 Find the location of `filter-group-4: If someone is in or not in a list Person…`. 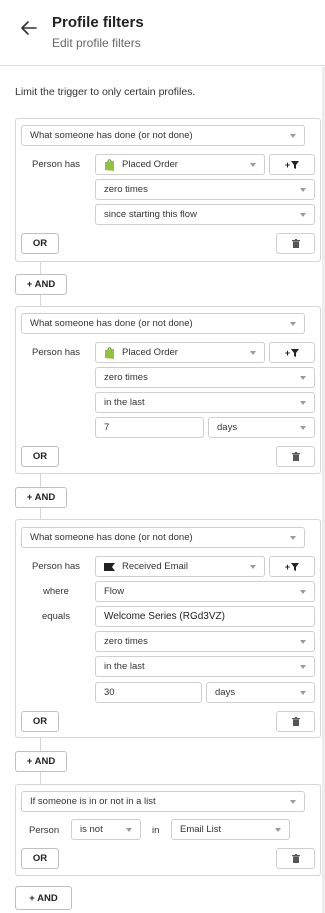

filter-group-4: If someone is in or not in a list Person… is located at coordinates (168, 830).